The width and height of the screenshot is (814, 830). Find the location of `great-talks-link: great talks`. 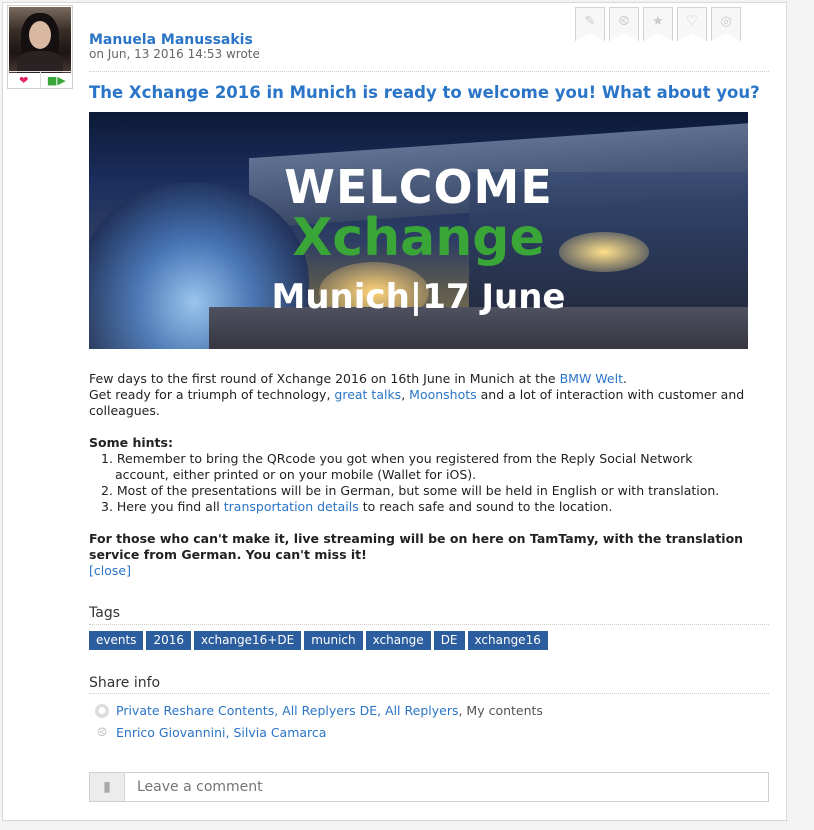

great-talks-link: great talks is located at coordinates (367, 394).